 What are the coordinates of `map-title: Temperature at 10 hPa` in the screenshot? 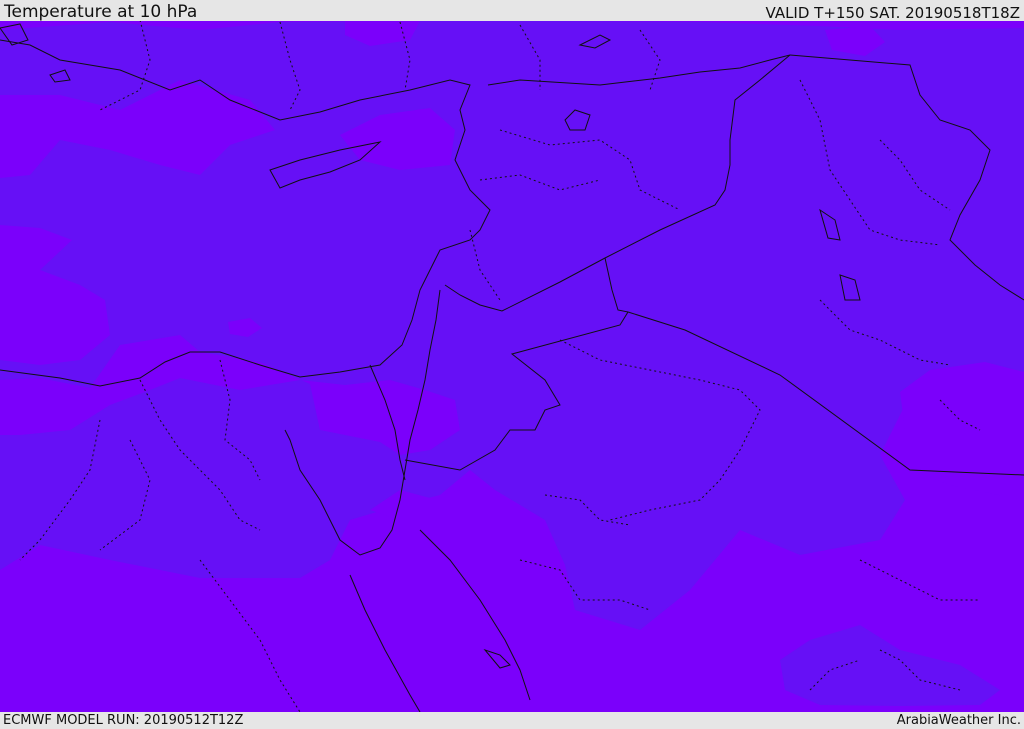 It's located at (101, 12).